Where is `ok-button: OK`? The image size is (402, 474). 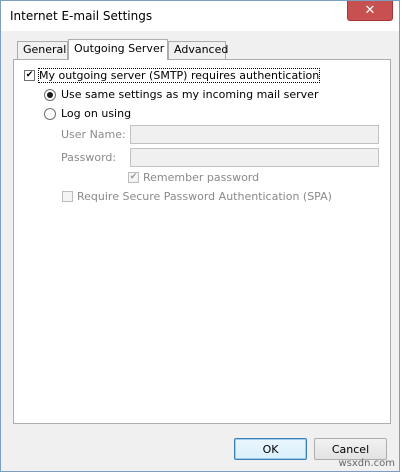 ok-button: OK is located at coordinates (270, 449).